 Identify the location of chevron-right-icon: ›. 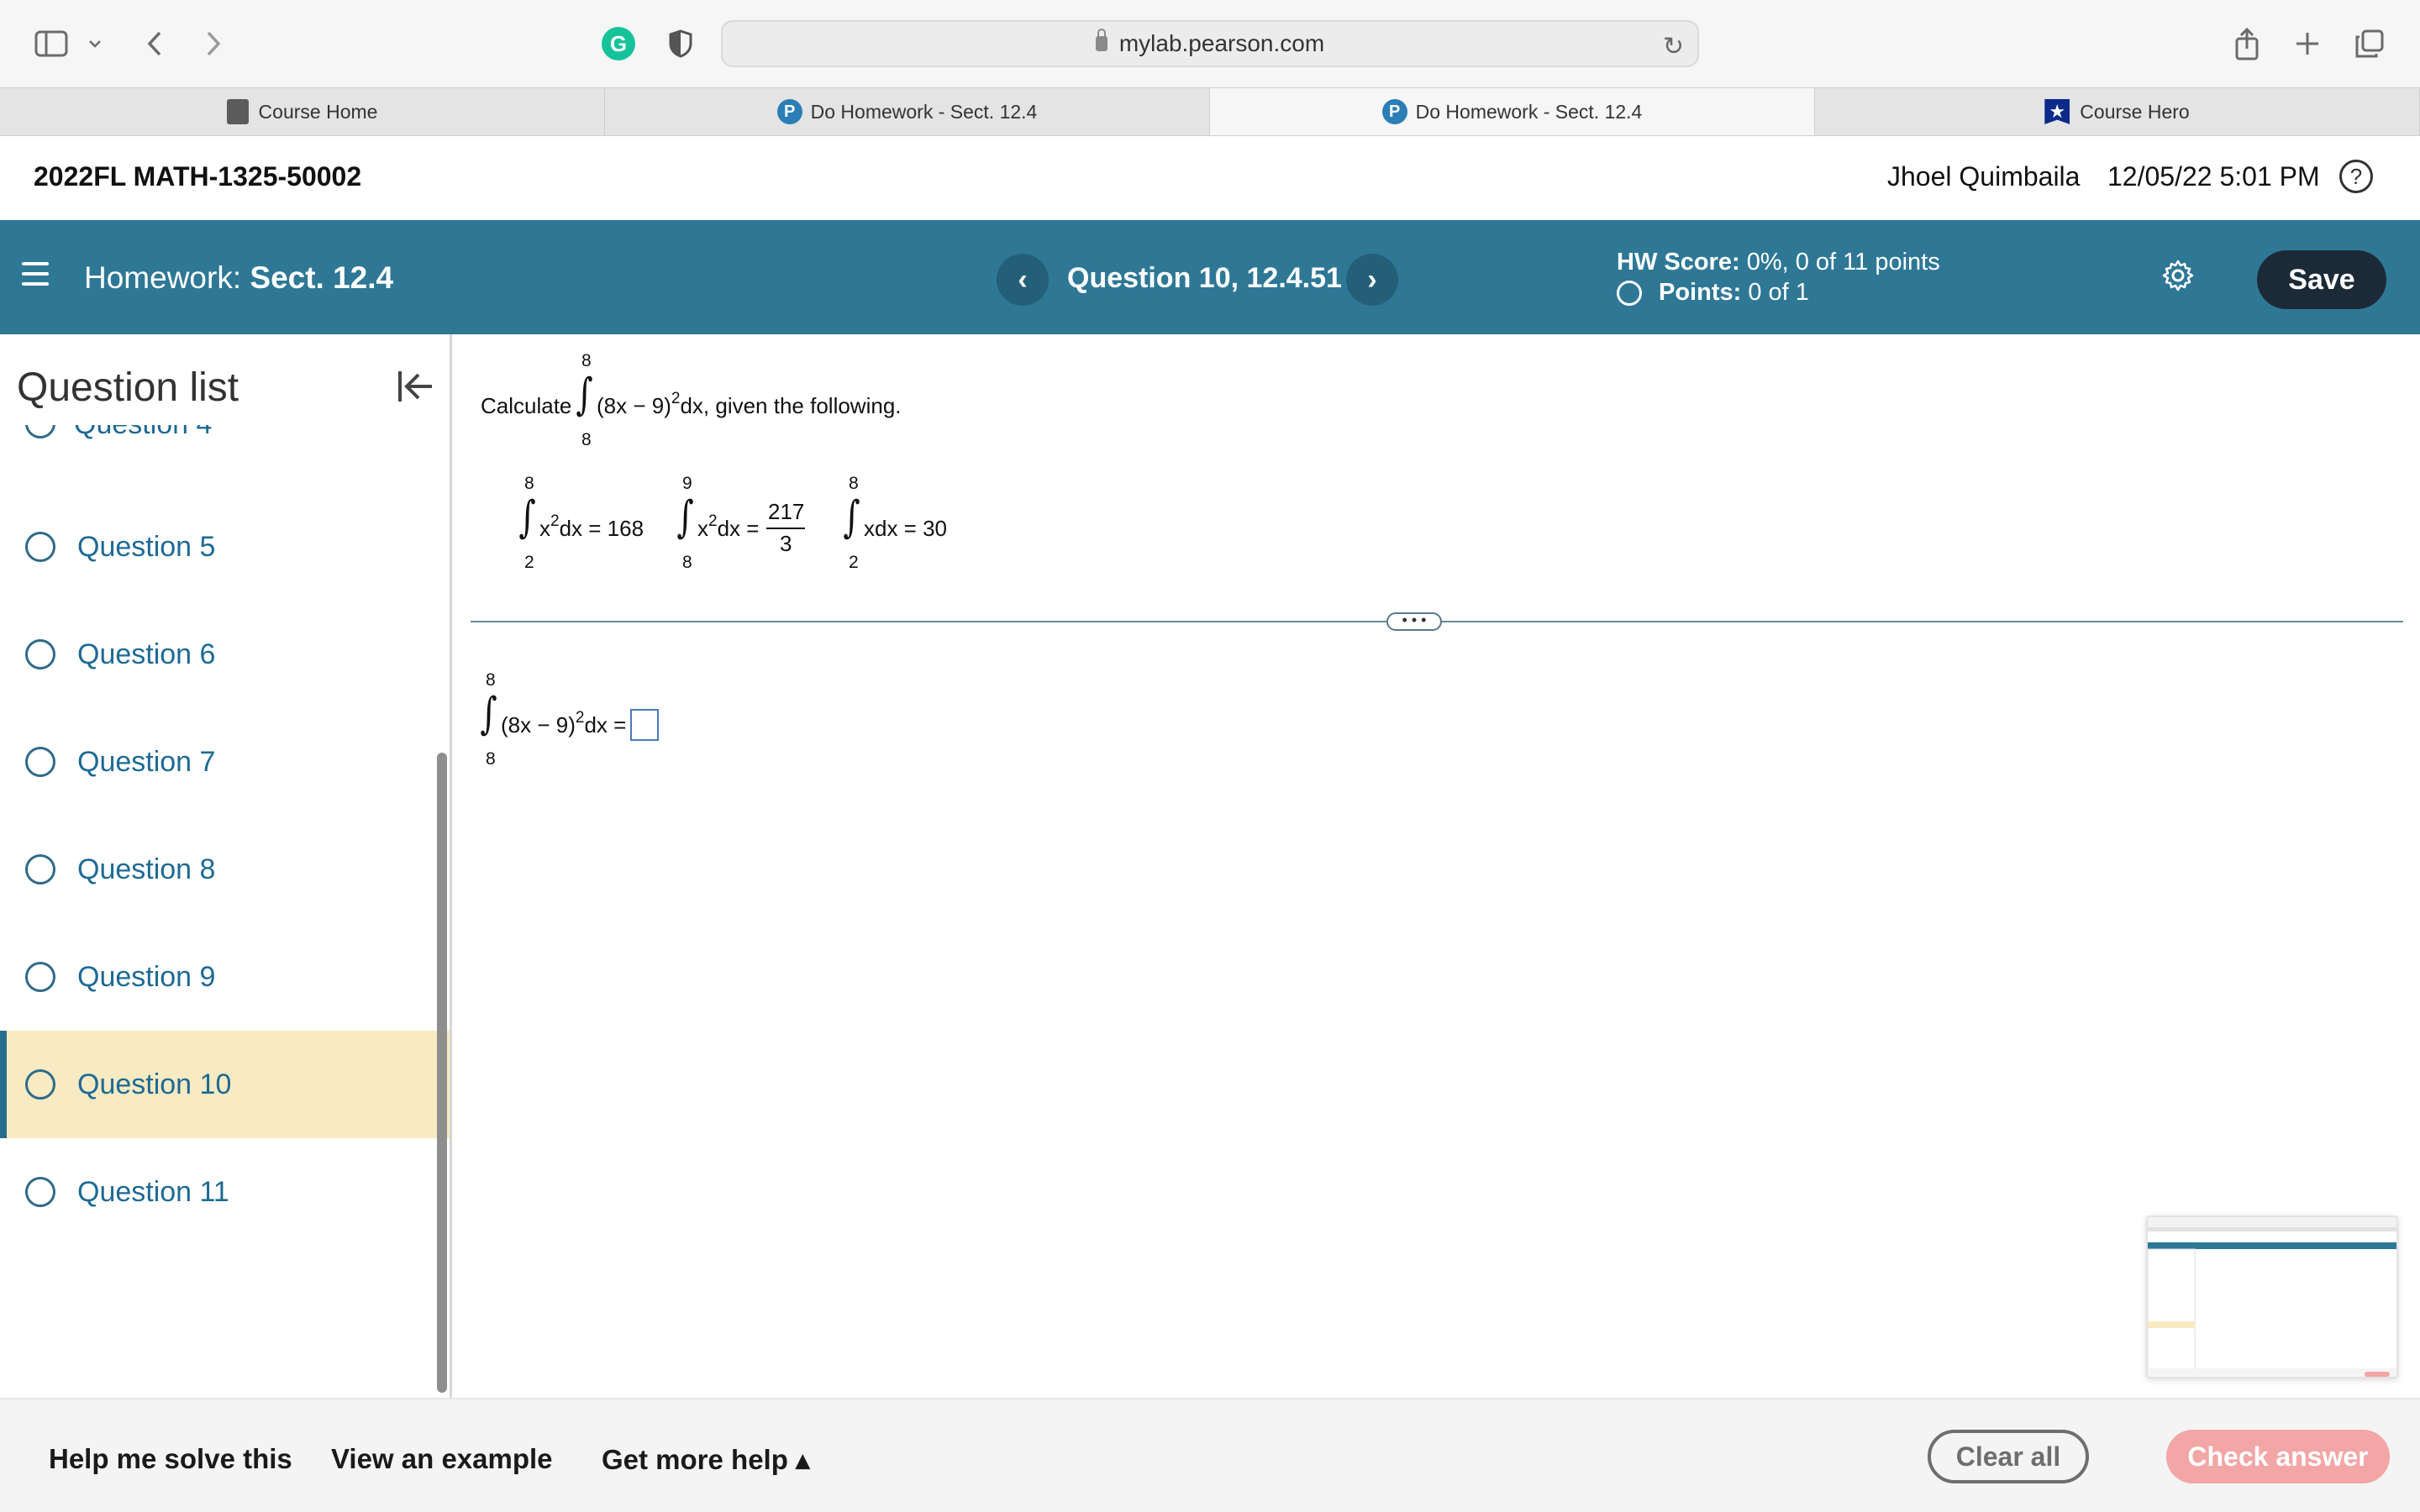
(1372, 279).